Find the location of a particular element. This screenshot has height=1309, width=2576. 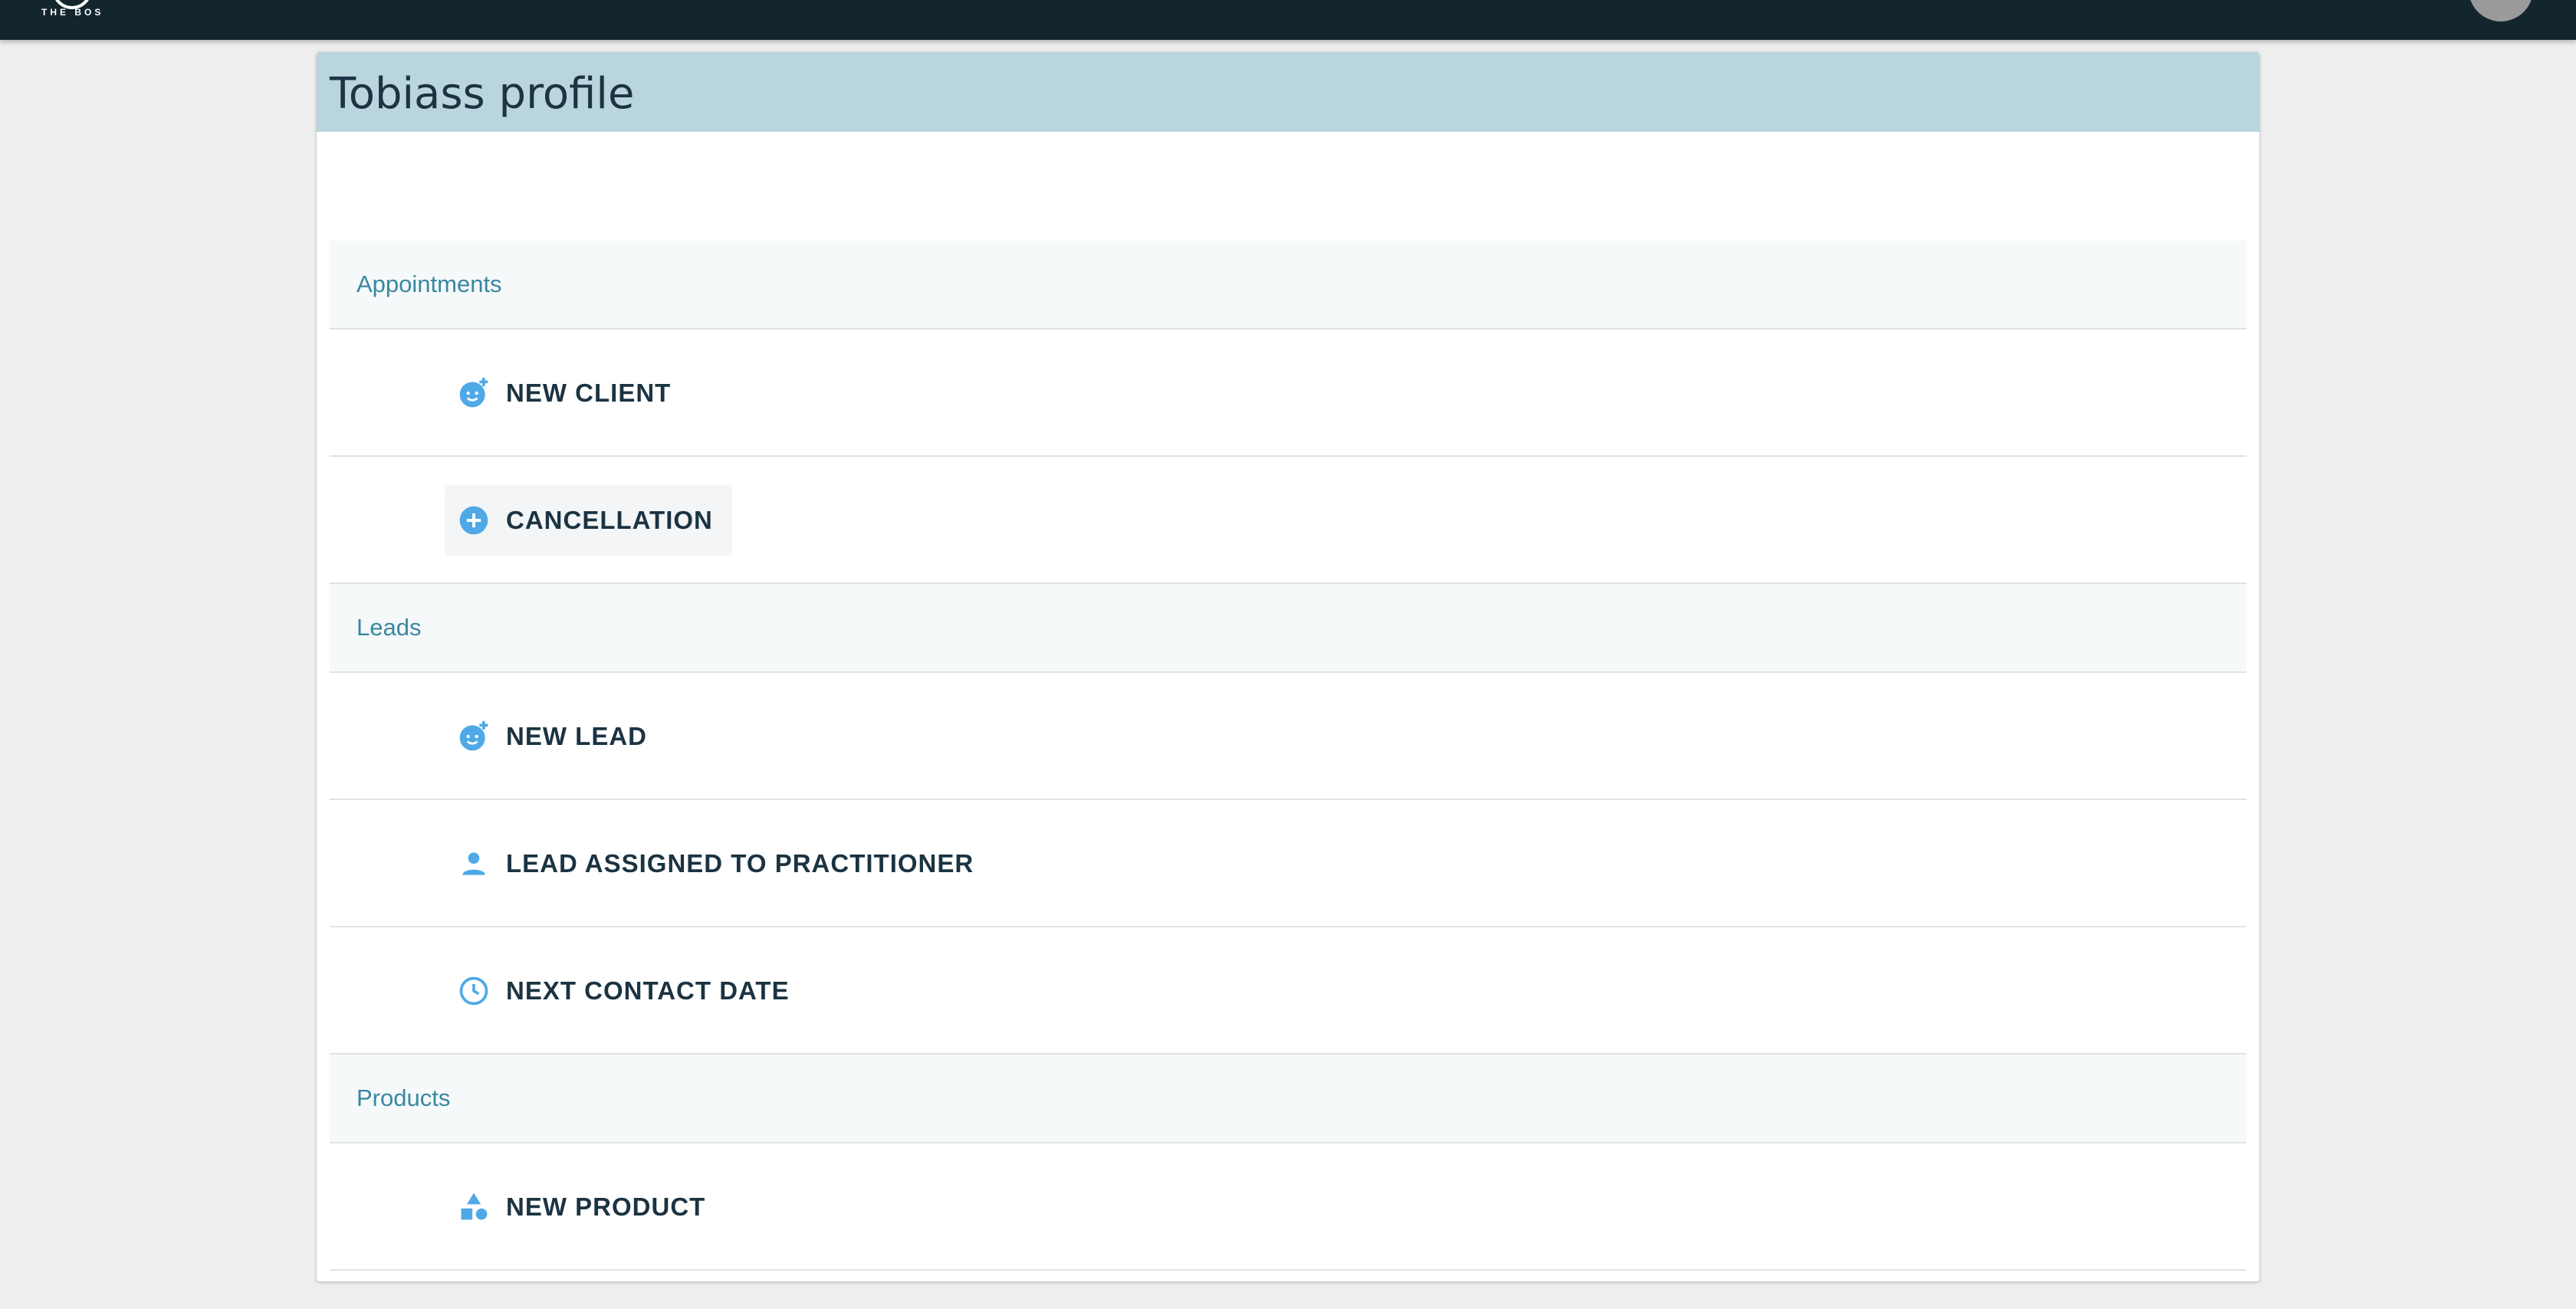

person-icon is located at coordinates (474, 864).